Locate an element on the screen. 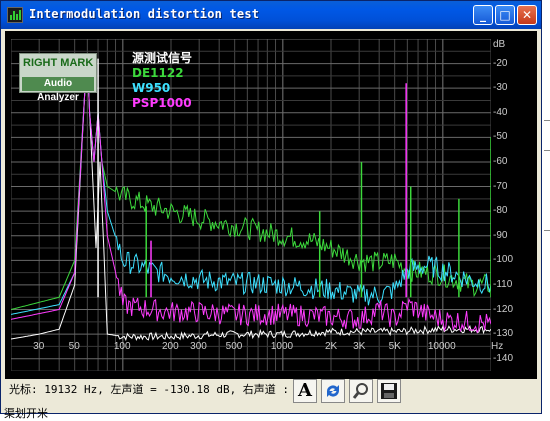 Image resolution: width=550 pixels, height=421 pixels. x-tick-label: 30 is located at coordinates (39, 346).